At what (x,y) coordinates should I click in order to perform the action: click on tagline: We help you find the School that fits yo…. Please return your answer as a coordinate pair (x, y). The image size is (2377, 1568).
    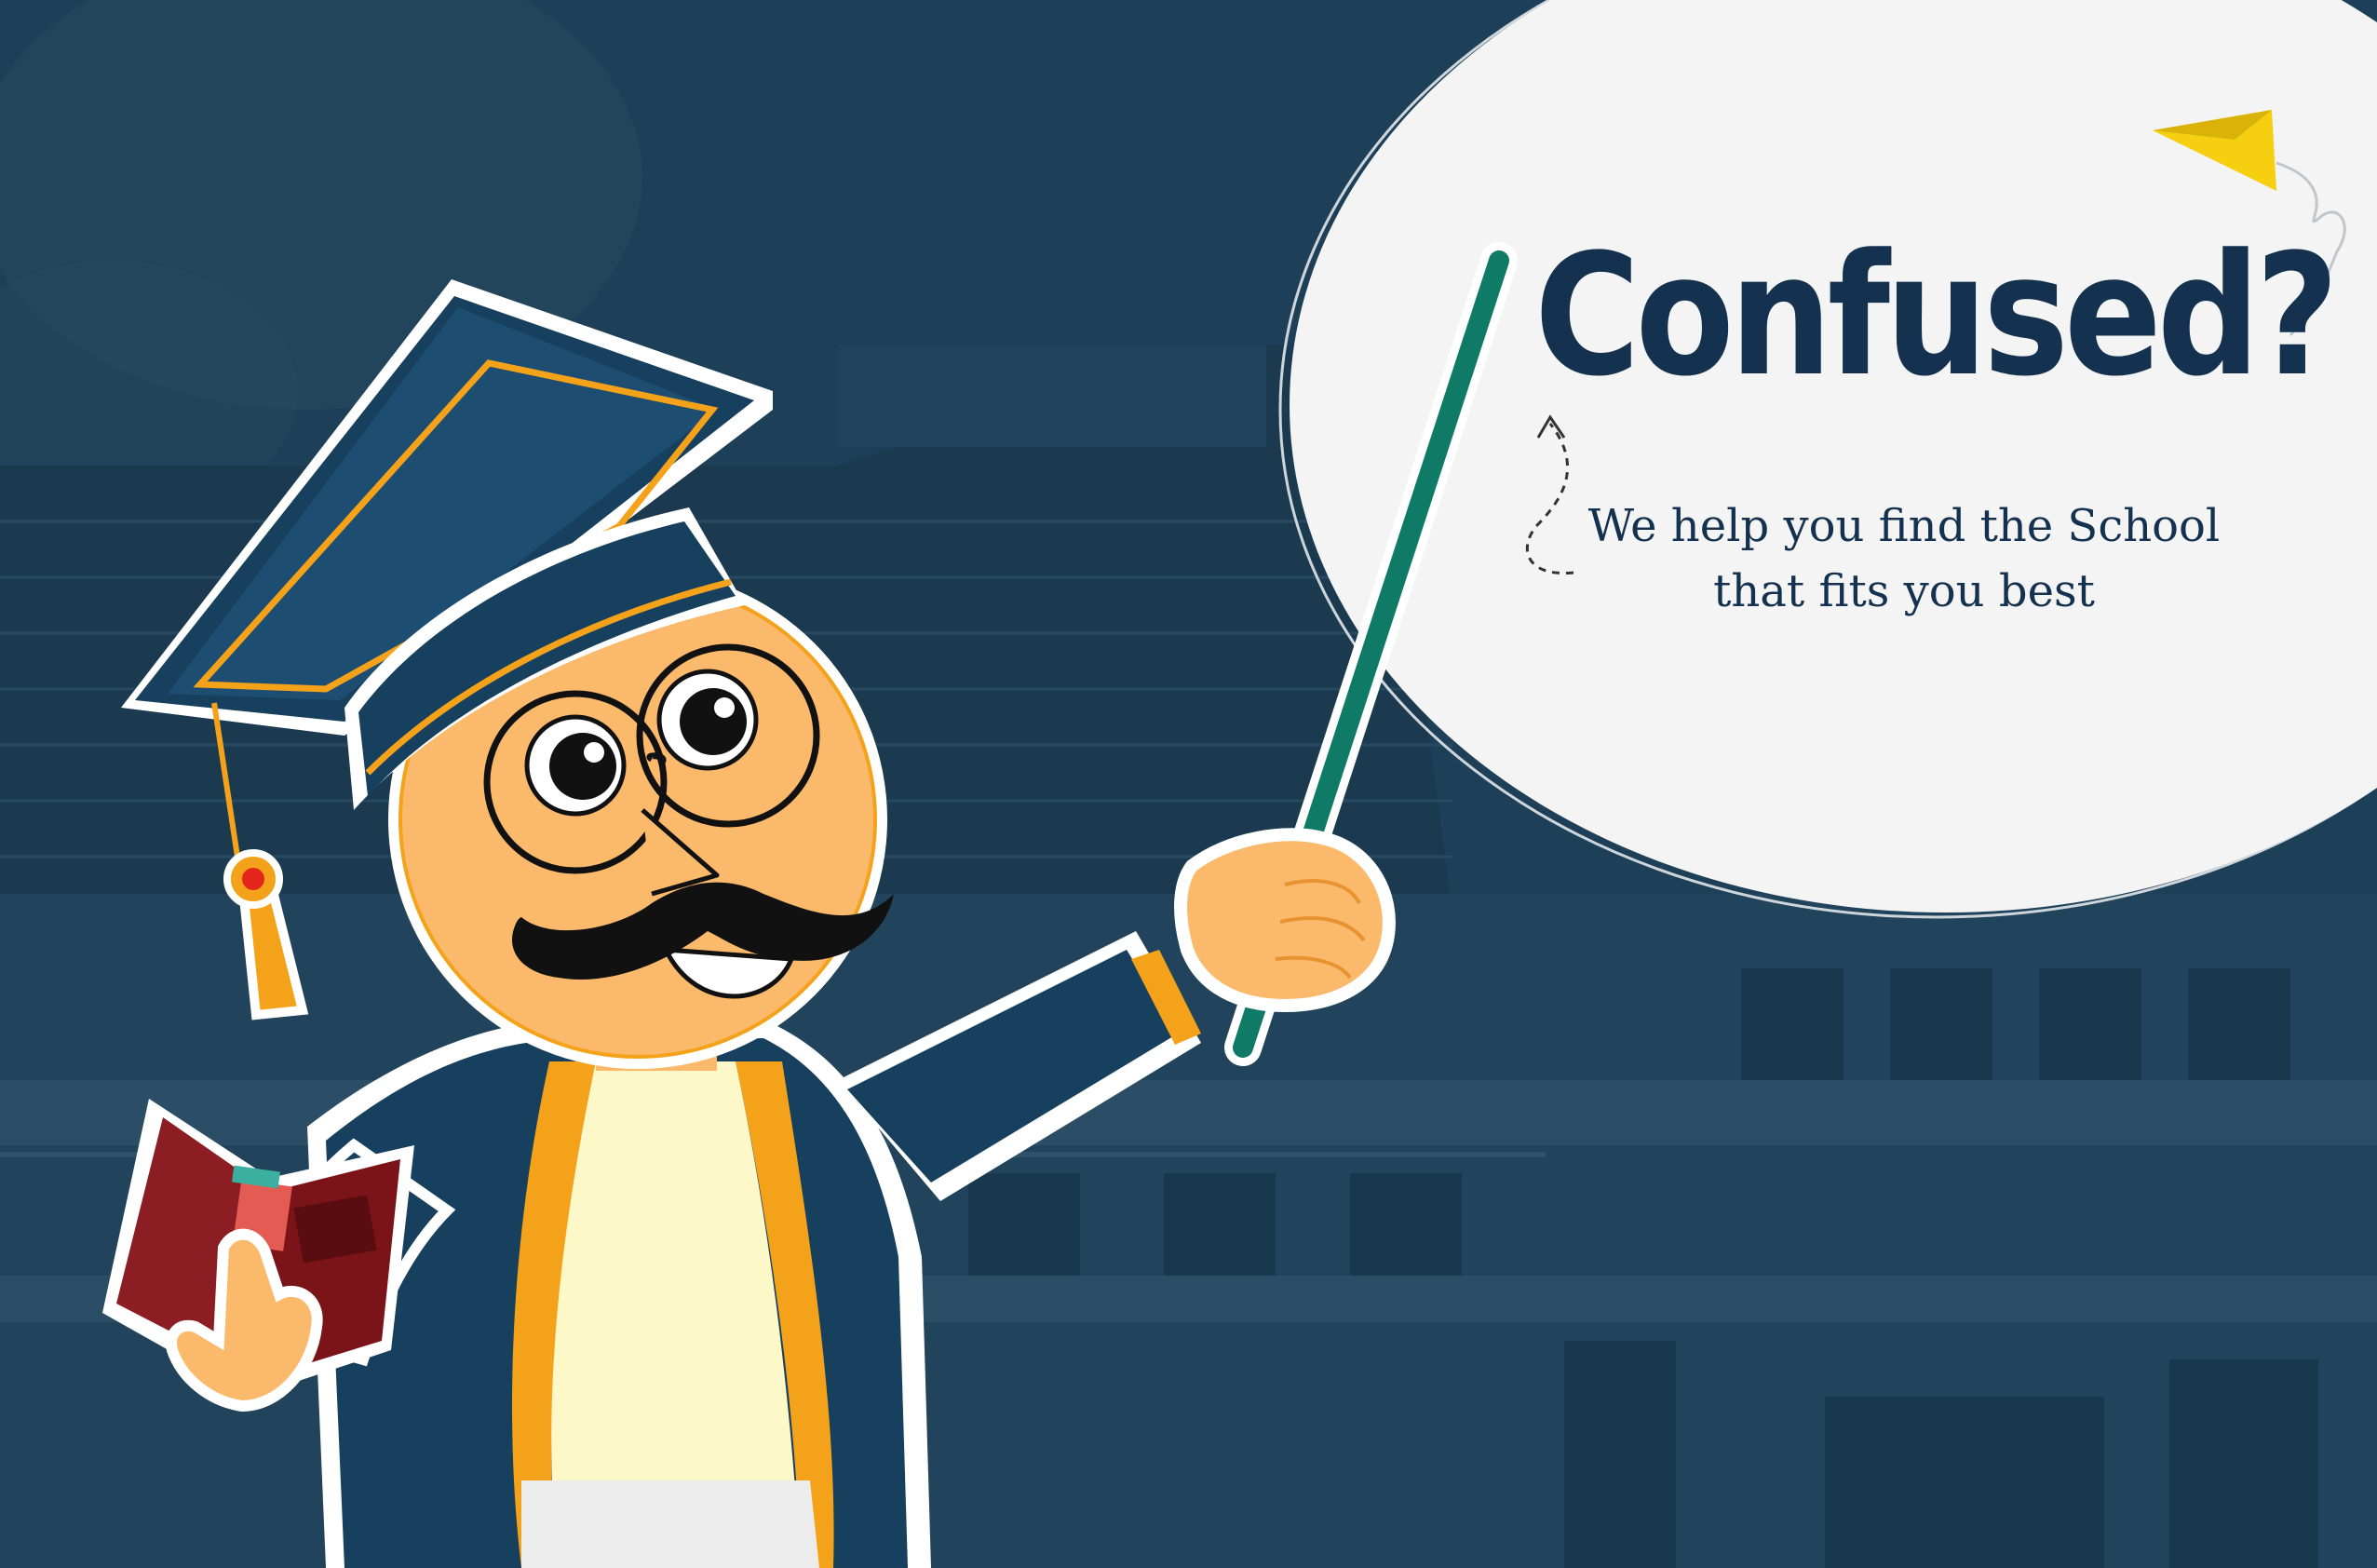
    Looking at the image, I should click on (1904, 558).